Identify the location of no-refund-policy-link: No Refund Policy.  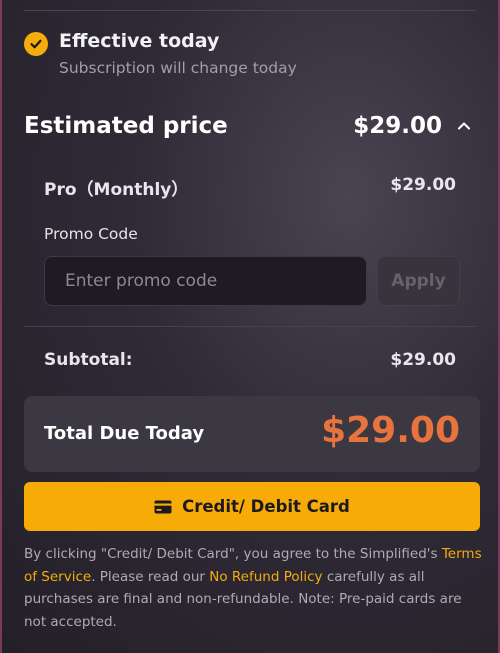
(265, 577).